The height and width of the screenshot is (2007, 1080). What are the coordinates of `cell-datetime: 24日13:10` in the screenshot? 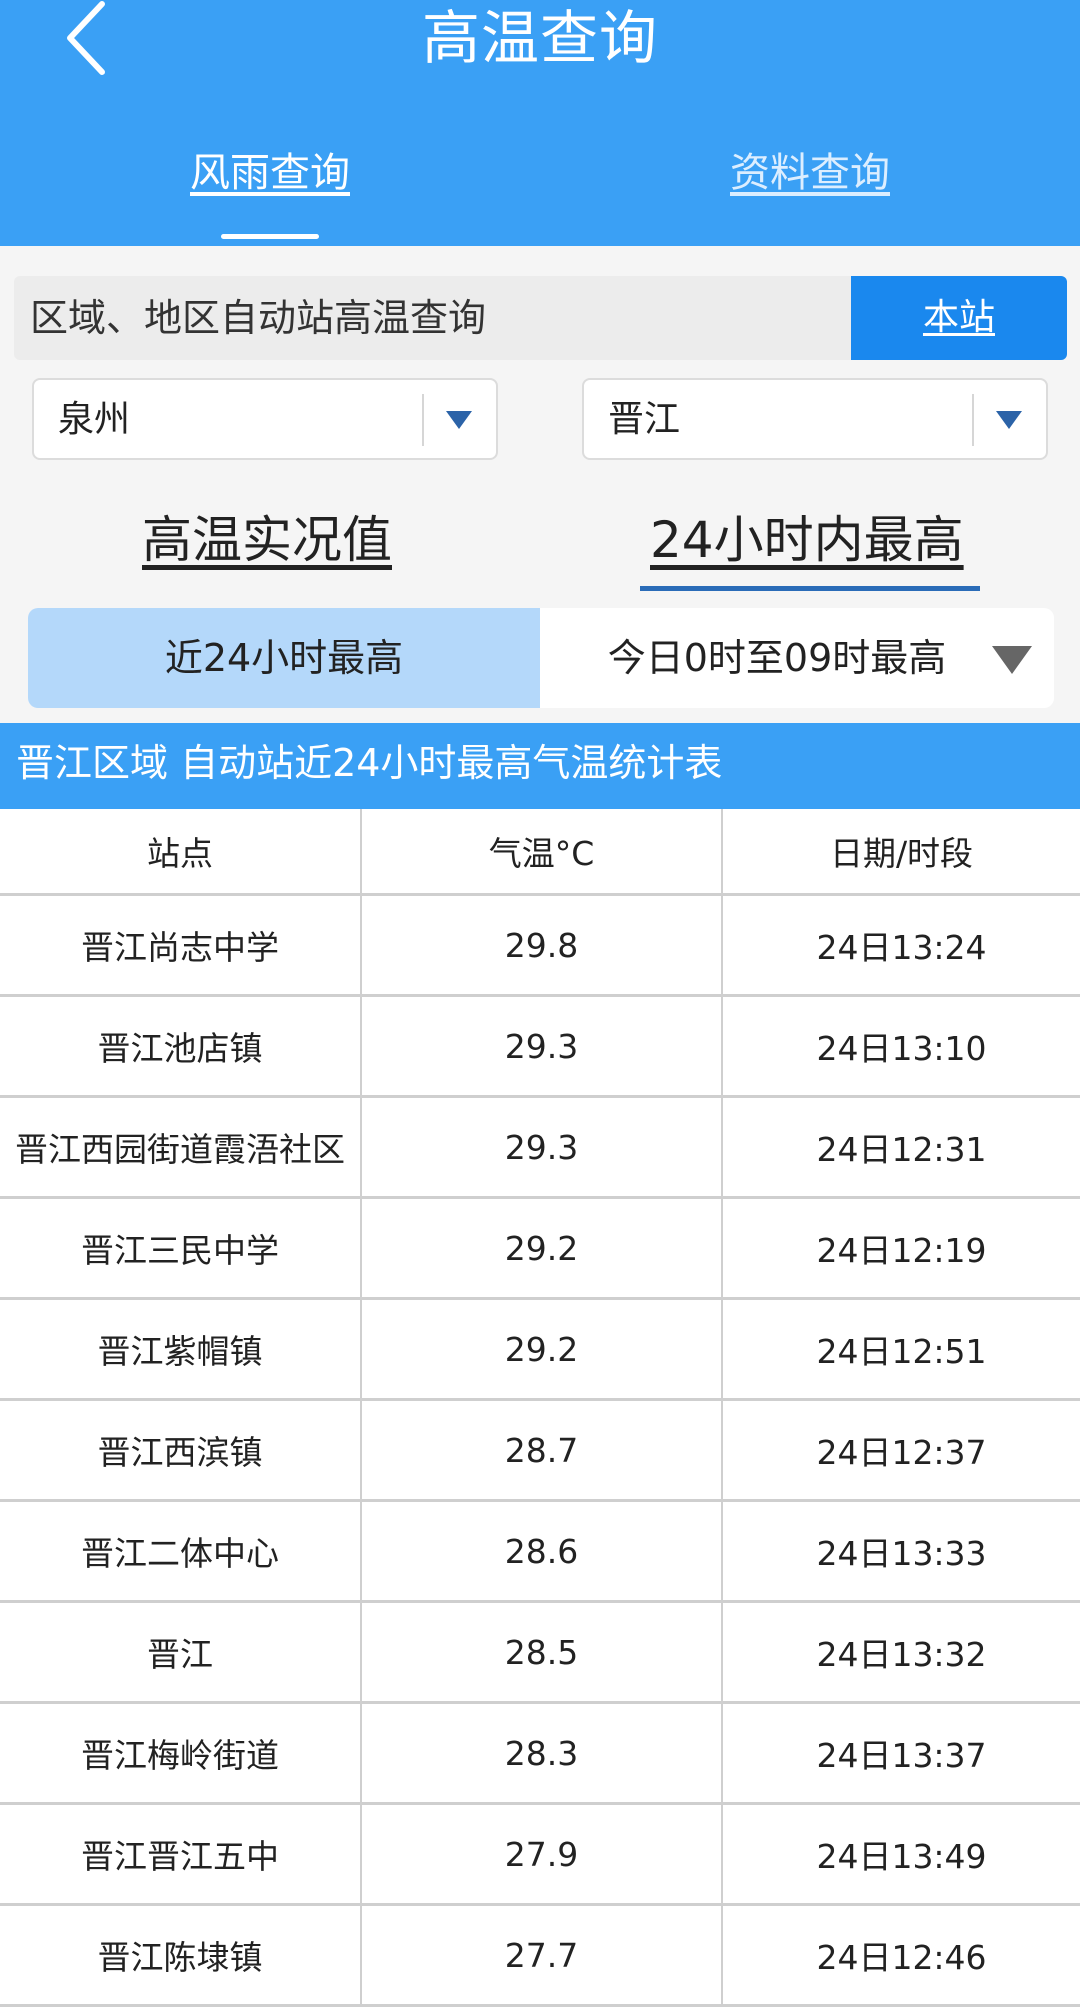 It's located at (901, 1048).